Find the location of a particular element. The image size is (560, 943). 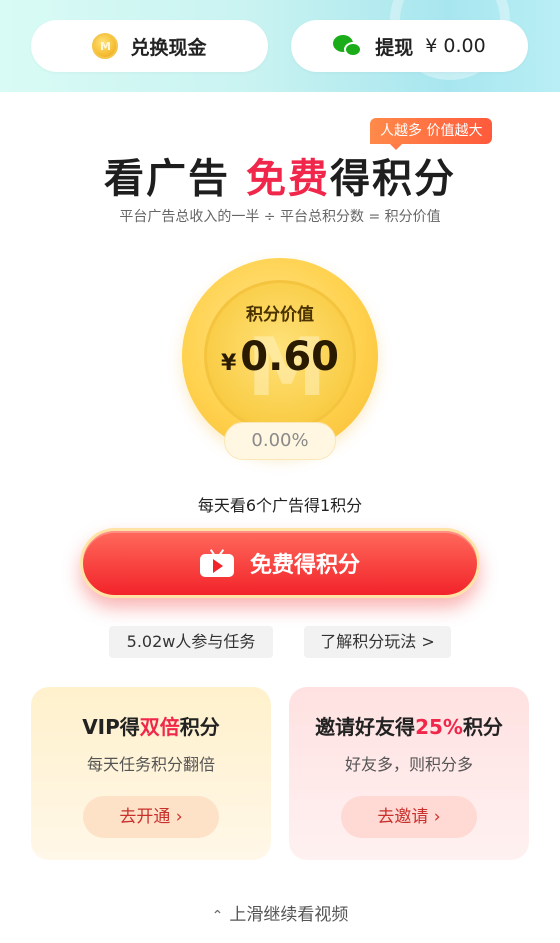

swipe-up-hint: ⌃ 上滑继续看视频 is located at coordinates (280, 912).